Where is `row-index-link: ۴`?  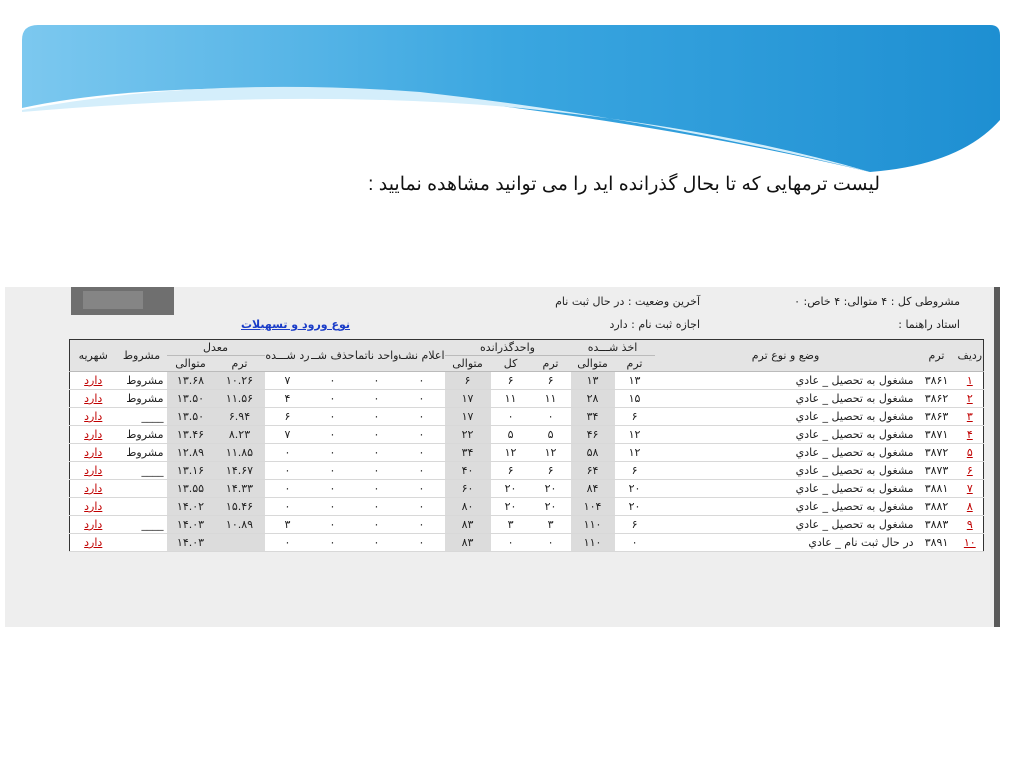
row-index-link: ۴ is located at coordinates (970, 434).